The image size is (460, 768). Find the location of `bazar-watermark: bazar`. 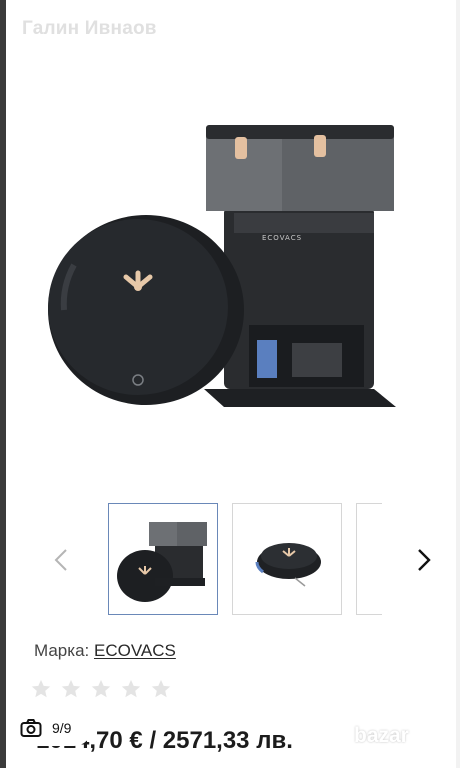

bazar-watermark: bazar is located at coordinates (404, 738).